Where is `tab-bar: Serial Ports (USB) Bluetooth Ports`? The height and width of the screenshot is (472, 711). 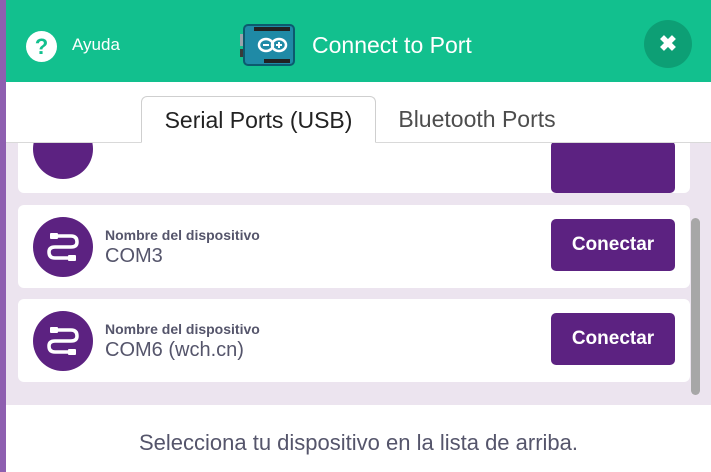
tab-bar: Serial Ports (USB) Bluetooth Ports is located at coordinates (358, 112).